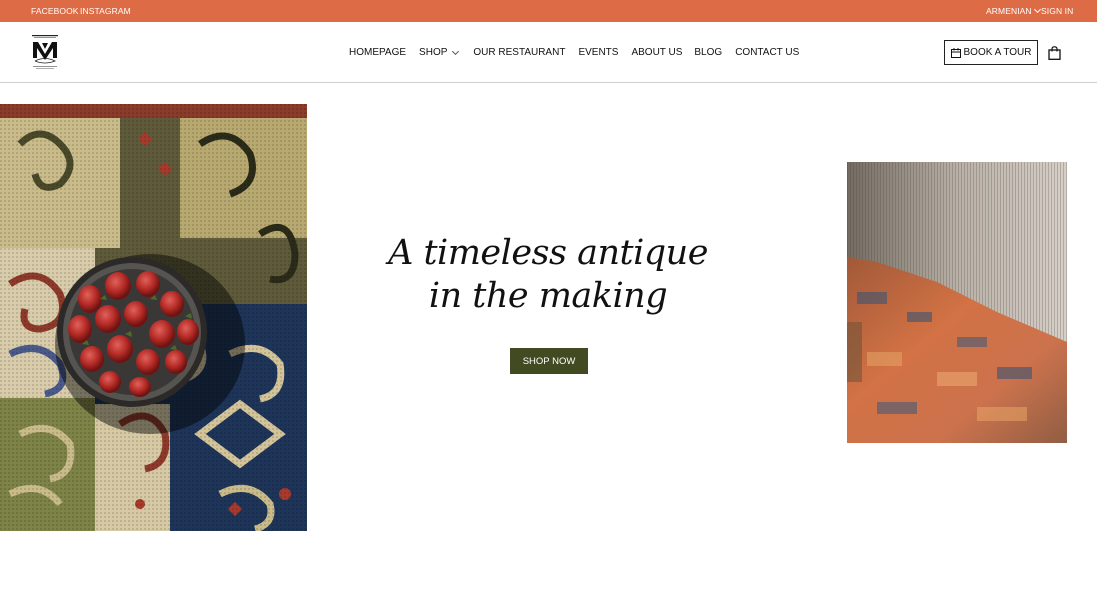 Image resolution: width=1097 pixels, height=607 pixels. Describe the element at coordinates (955, 52) in the screenshot. I see `calendar-icon` at that location.